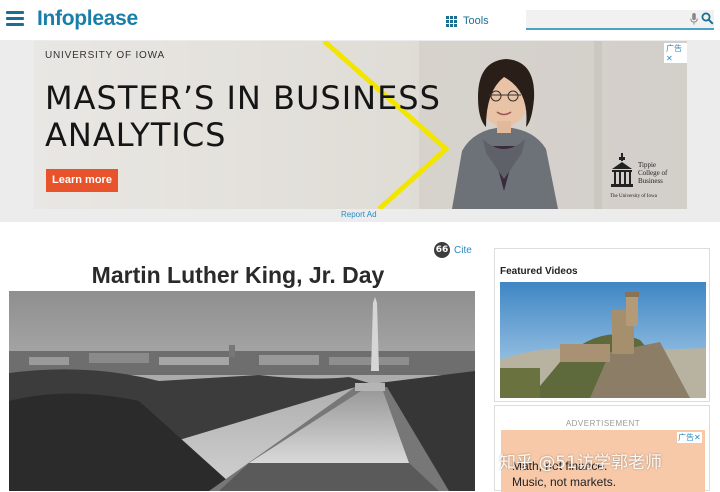 The image size is (720, 492). Describe the element at coordinates (360, 20) in the screenshot. I see `top-navigation-bar: Infoplease Tools` at that location.